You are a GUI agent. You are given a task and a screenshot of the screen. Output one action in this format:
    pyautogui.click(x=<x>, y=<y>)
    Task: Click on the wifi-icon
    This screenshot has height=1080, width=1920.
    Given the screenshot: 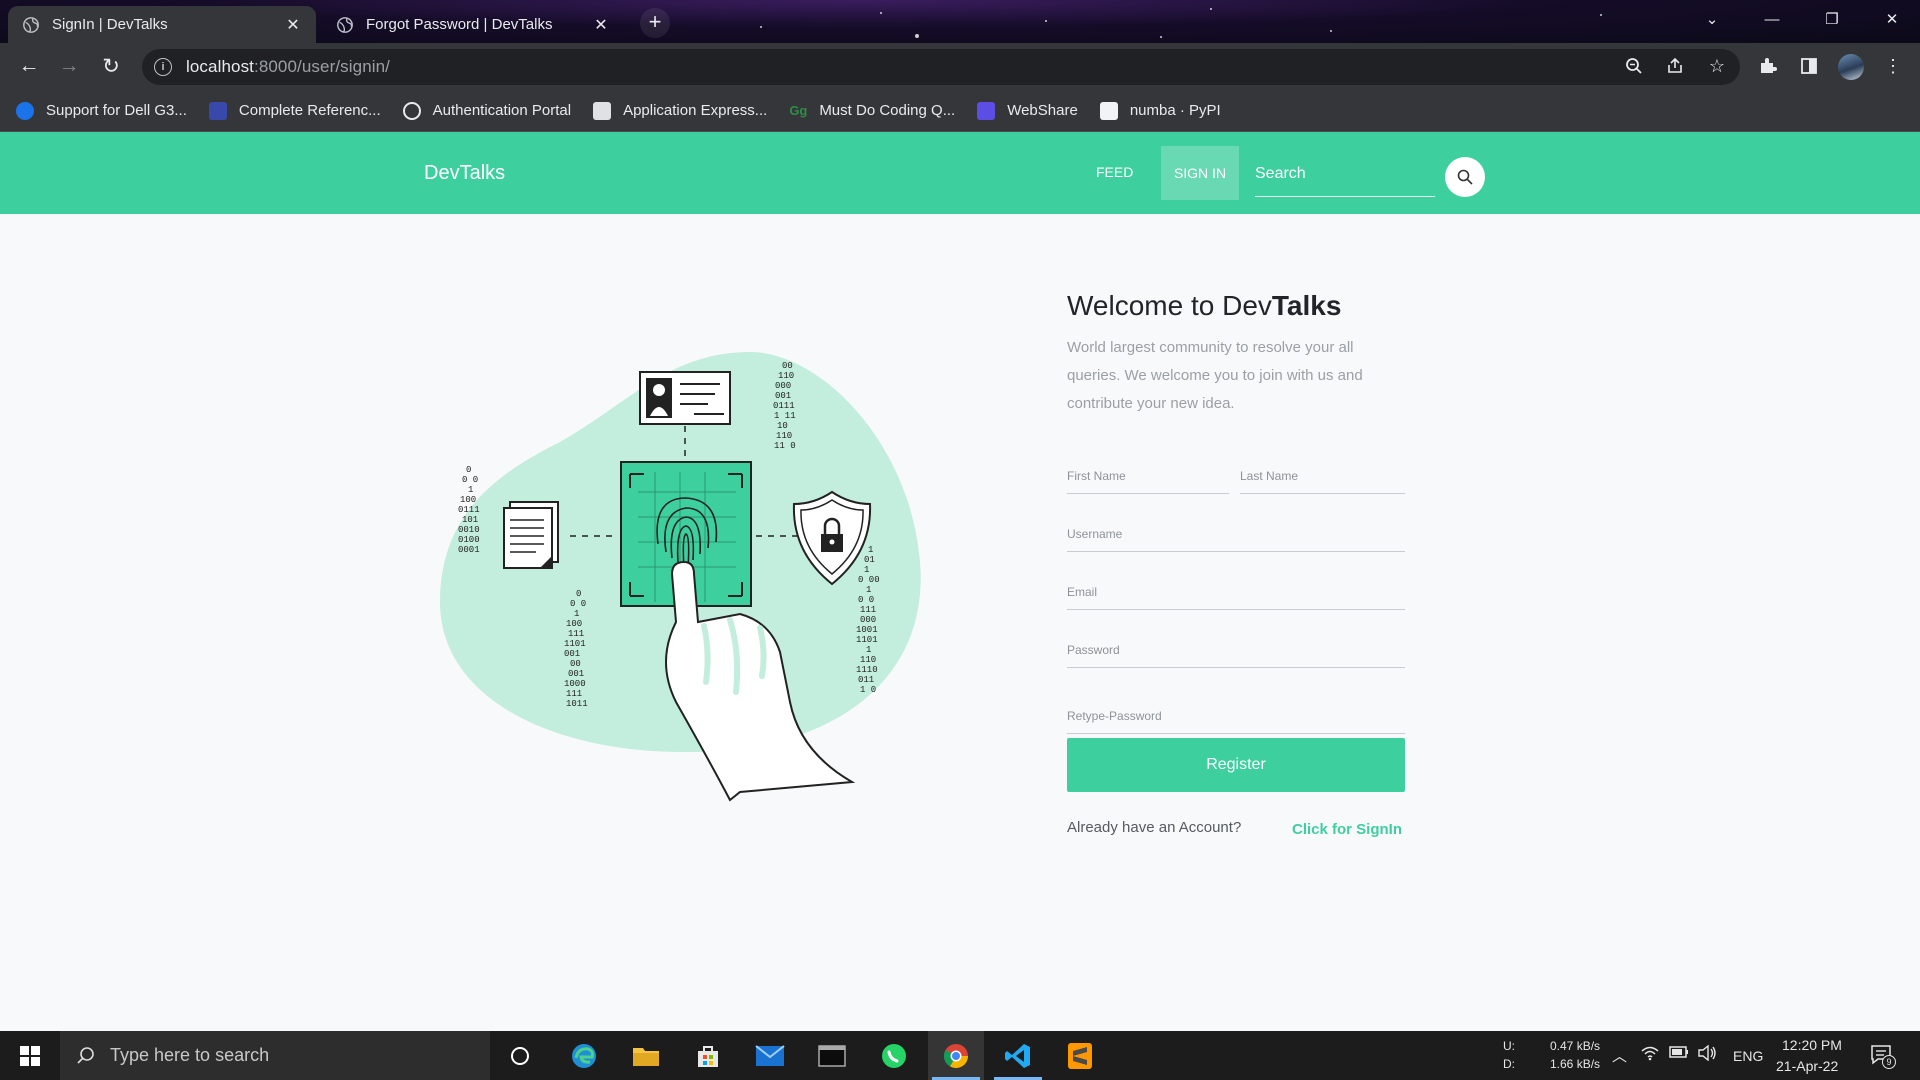 What is the action you would take?
    pyautogui.click(x=1650, y=1055)
    